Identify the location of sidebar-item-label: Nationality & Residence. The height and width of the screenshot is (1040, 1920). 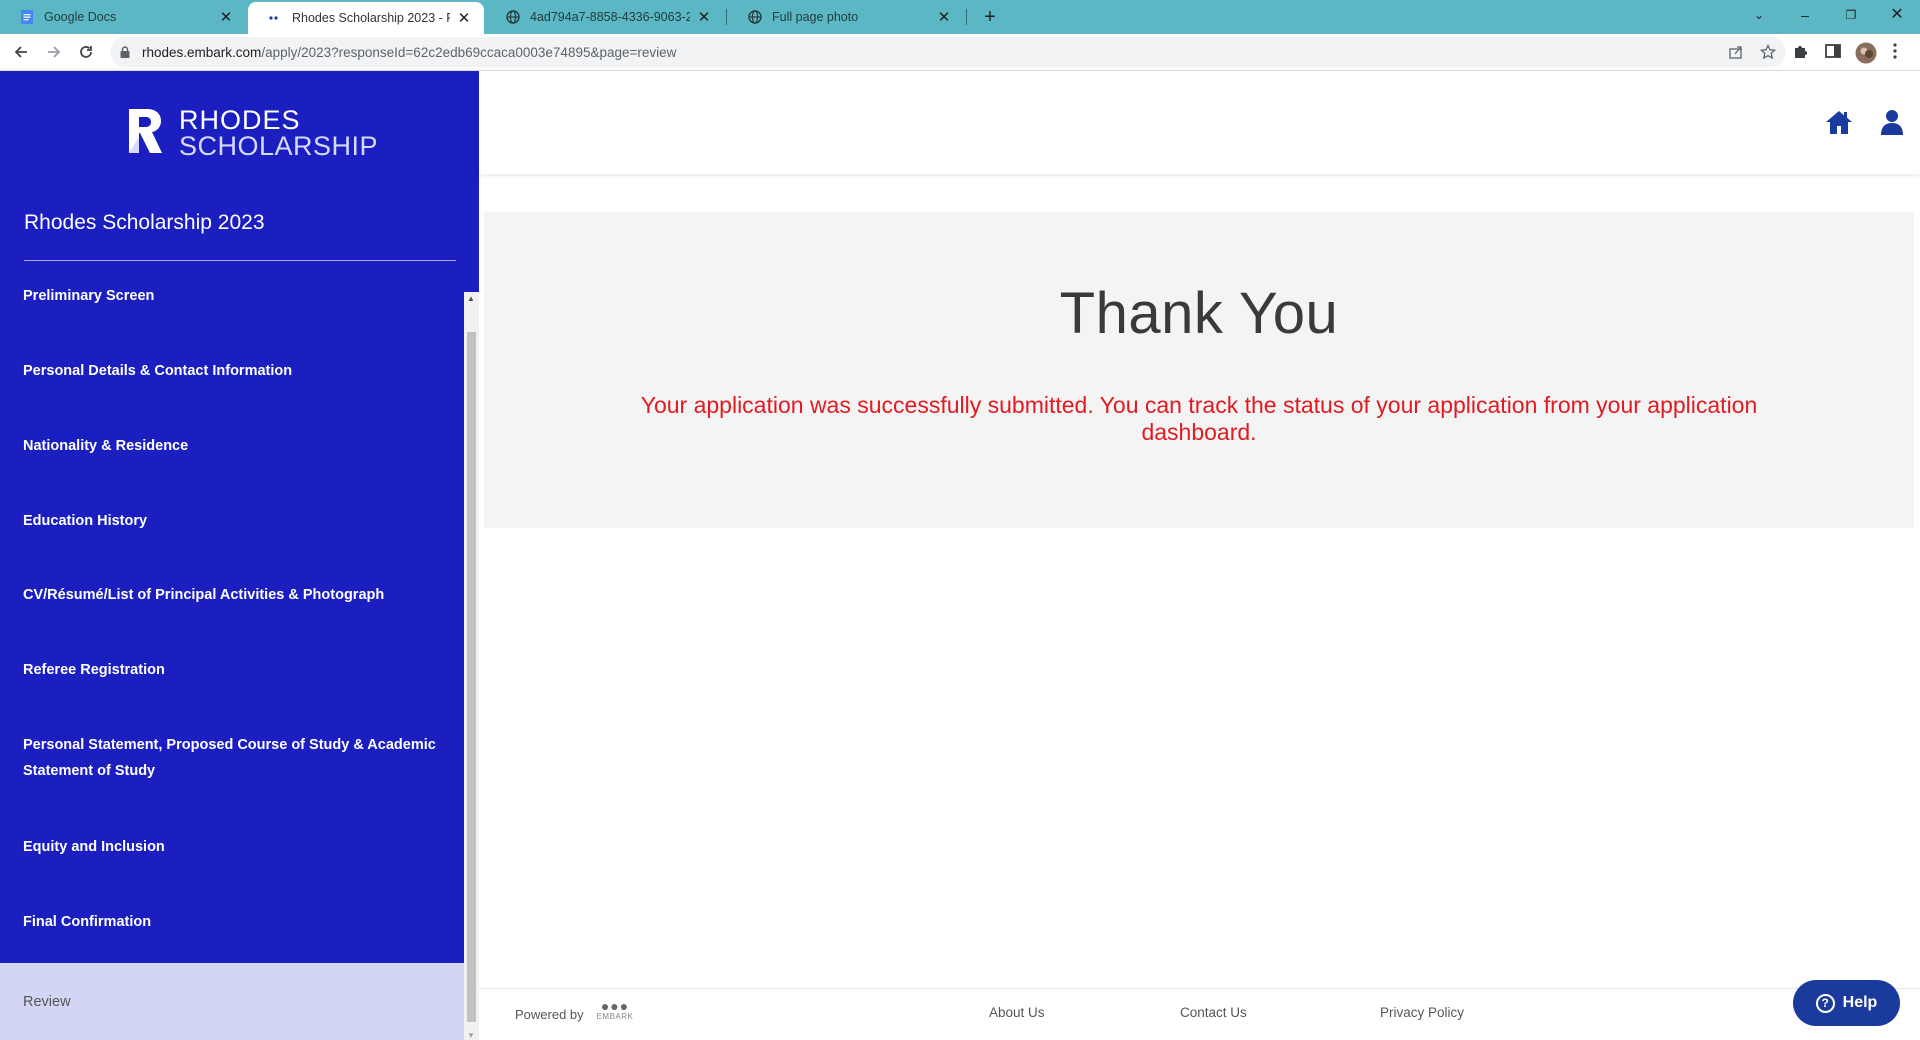
(106, 446).